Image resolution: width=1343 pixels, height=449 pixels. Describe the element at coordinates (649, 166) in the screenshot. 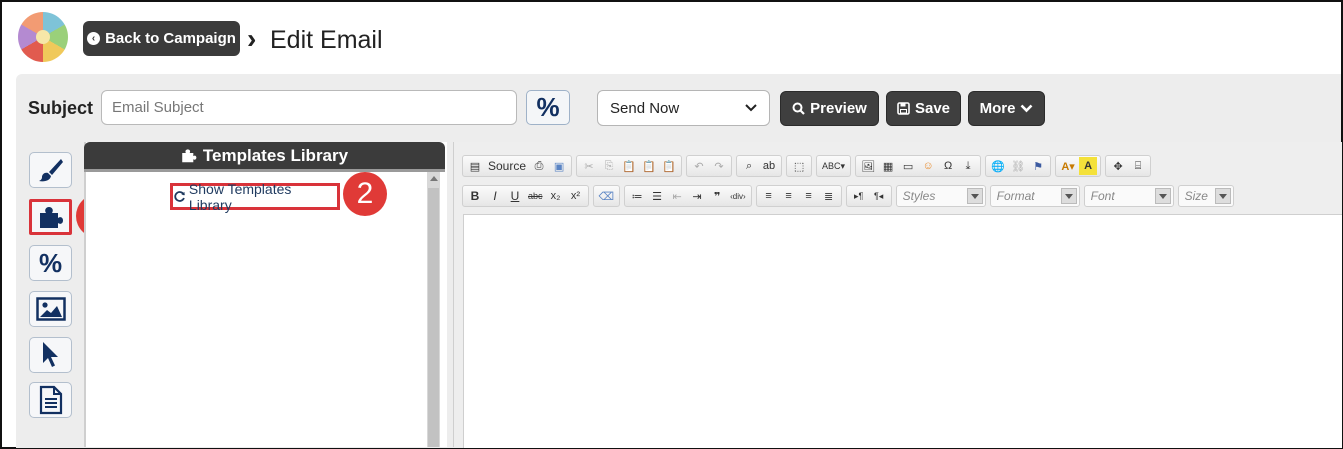

I see `paste-text-icon: 📋` at that location.